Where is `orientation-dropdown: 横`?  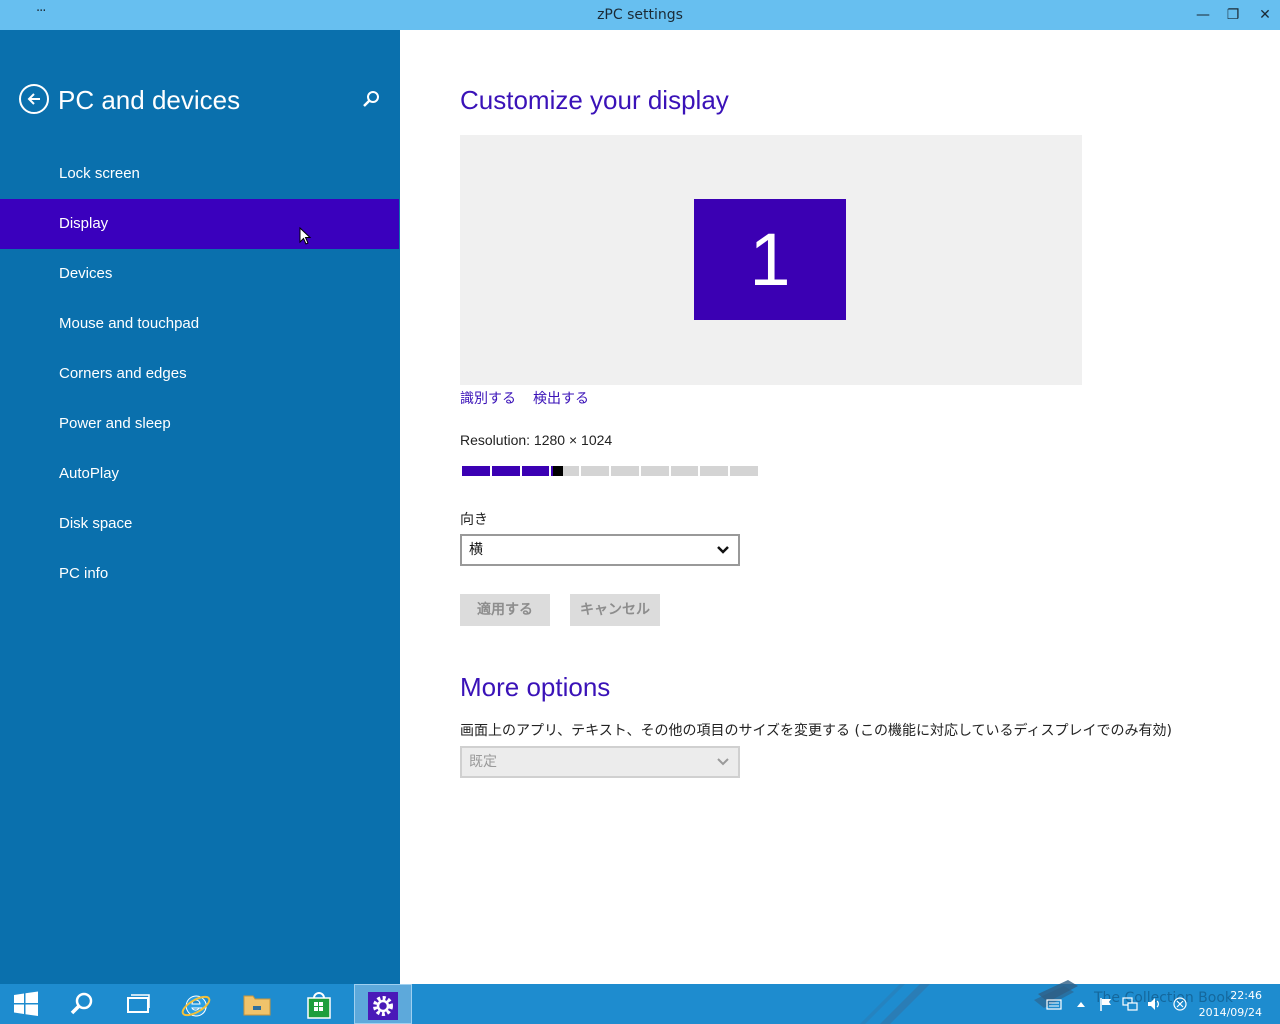
orientation-dropdown: 横 is located at coordinates (600, 550).